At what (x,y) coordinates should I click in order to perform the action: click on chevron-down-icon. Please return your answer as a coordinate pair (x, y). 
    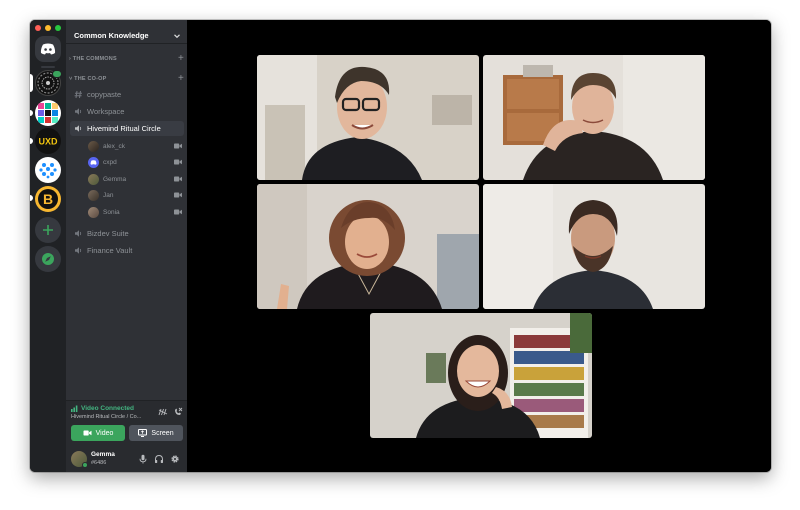
    Looking at the image, I should click on (177, 35).